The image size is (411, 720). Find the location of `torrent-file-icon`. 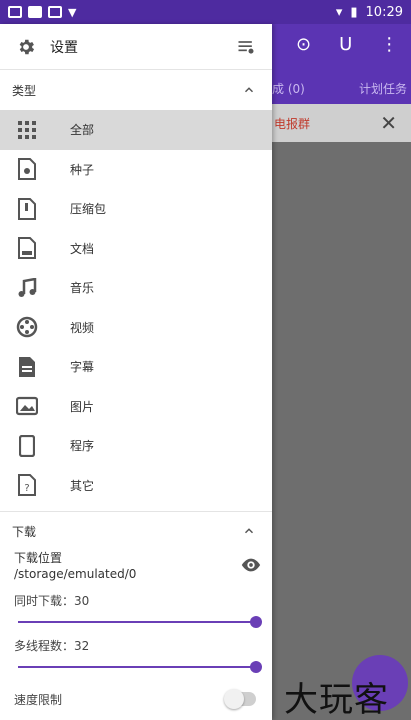

torrent-file-icon is located at coordinates (27, 169).